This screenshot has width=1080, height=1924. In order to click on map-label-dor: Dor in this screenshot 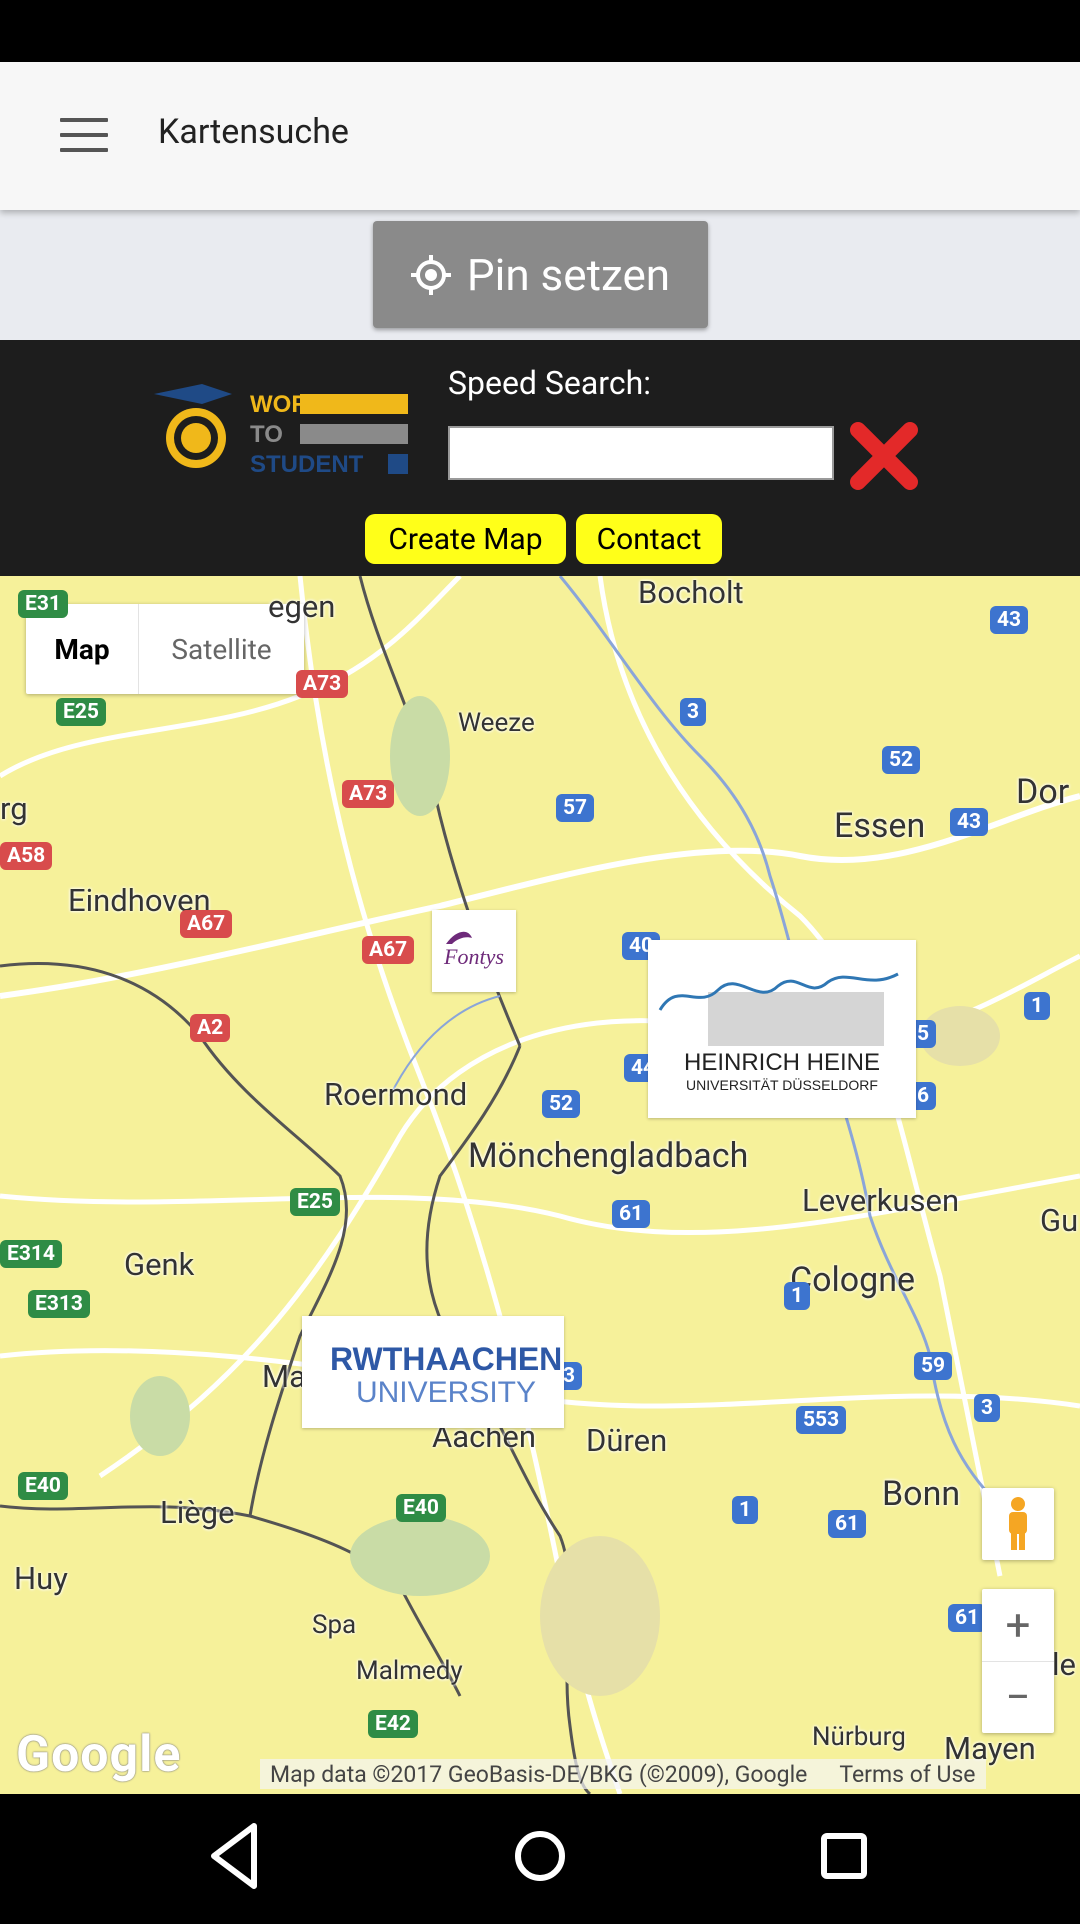, I will do `click(1043, 792)`.